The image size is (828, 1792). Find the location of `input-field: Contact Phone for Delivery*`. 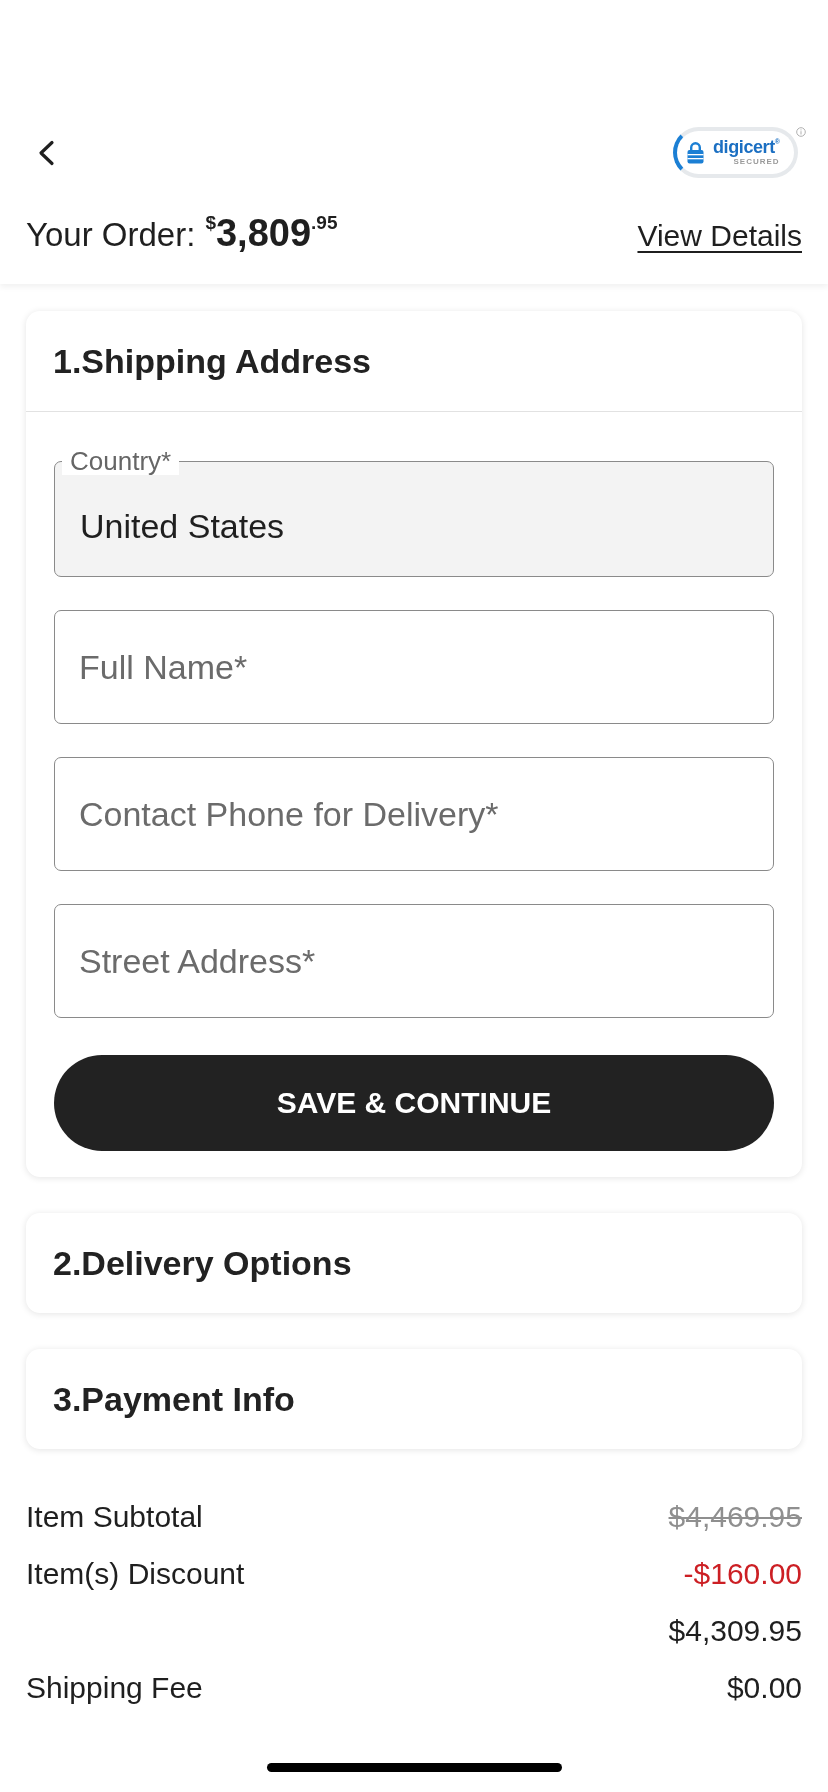

input-field: Contact Phone for Delivery* is located at coordinates (414, 814).